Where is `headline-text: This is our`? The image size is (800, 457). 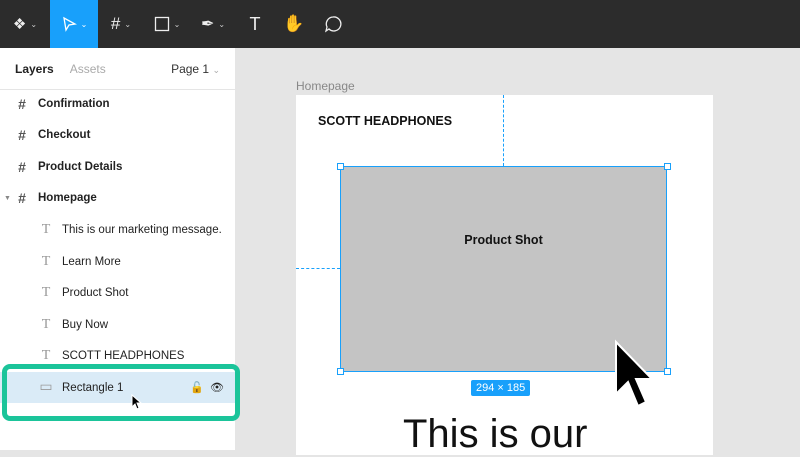
headline-text: This is our is located at coordinates (495, 434).